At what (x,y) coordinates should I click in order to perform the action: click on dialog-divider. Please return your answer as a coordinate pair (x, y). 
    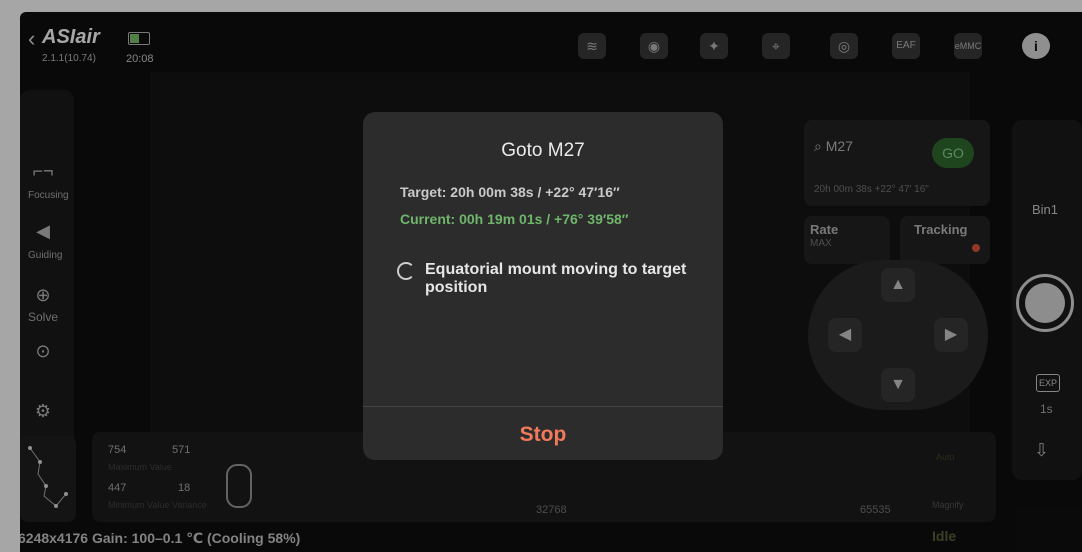
    Looking at the image, I should click on (543, 406).